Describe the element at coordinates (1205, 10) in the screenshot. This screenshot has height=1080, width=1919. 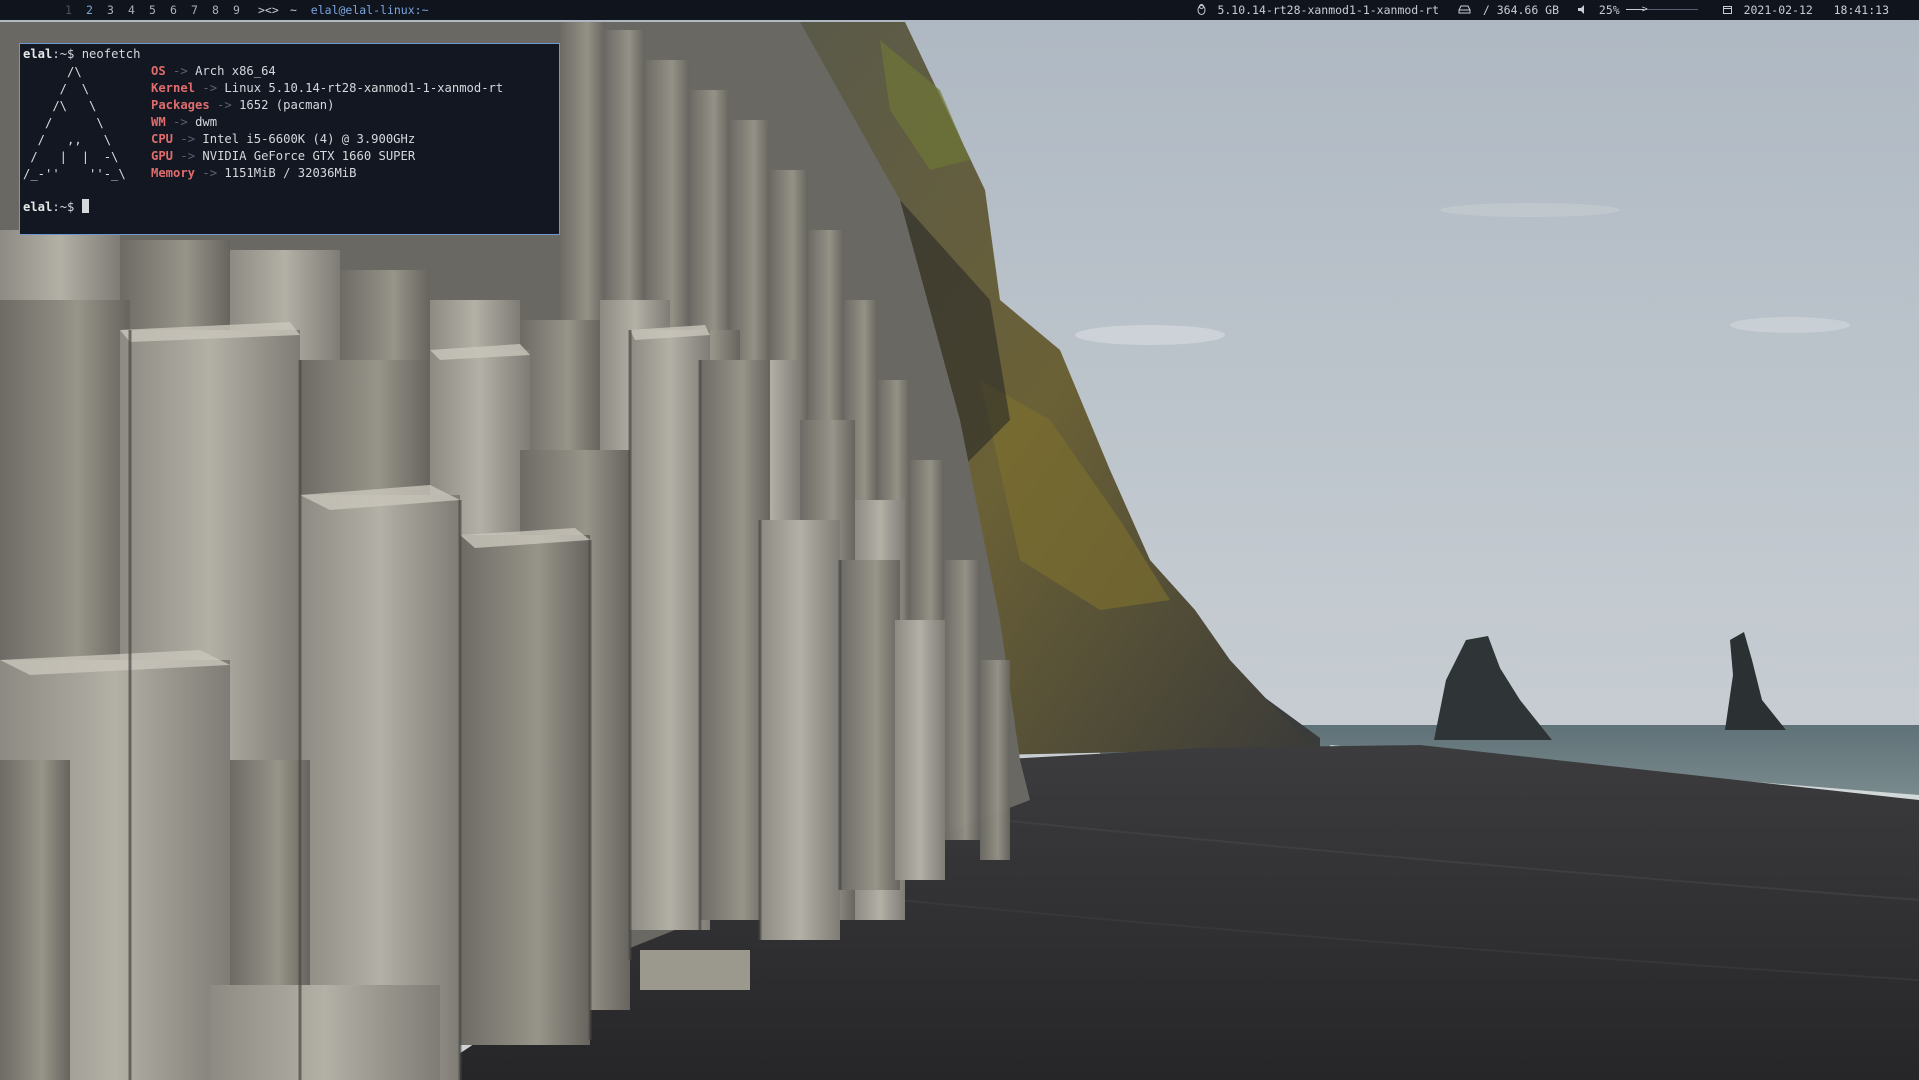
I see `linux-penguin-icon` at that location.